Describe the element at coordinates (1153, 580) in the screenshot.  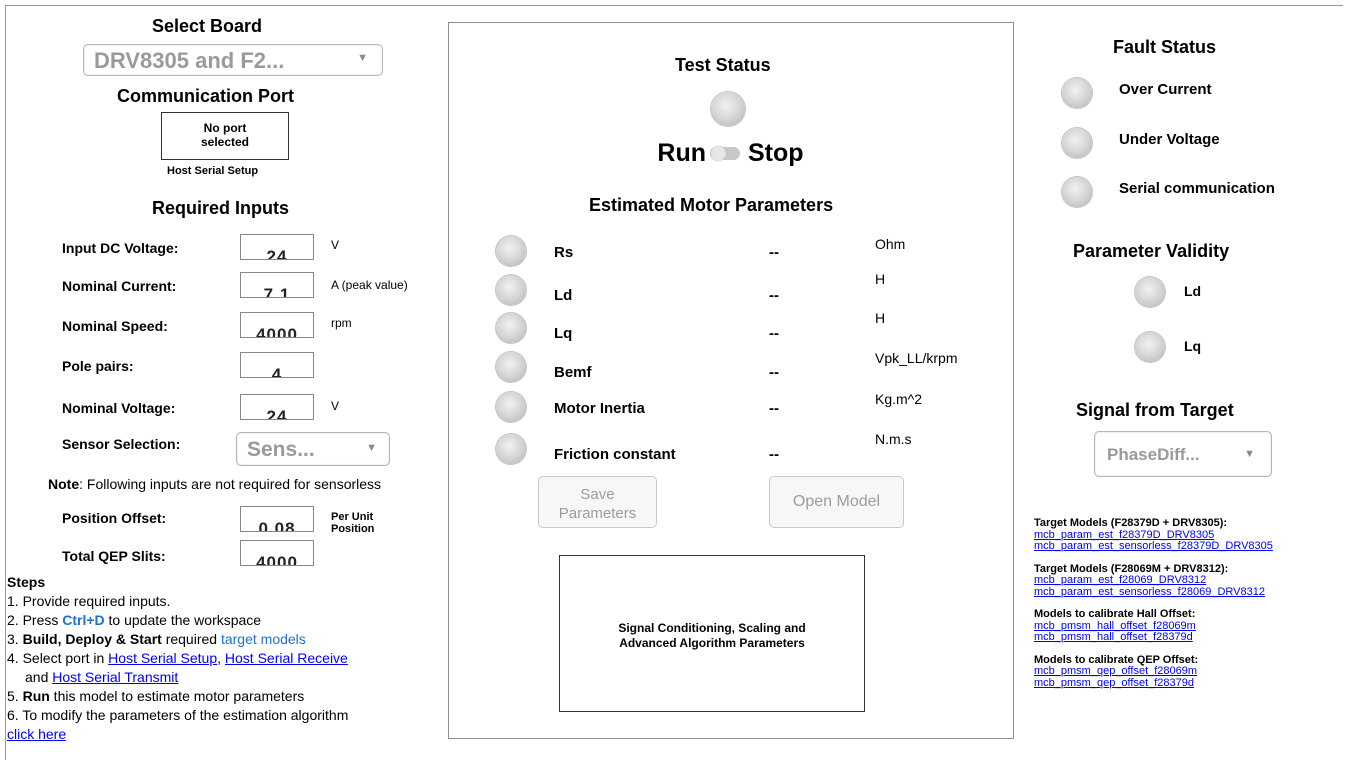
I see `group2-link1: mcb_param_est_f28069_DRV8312` at that location.